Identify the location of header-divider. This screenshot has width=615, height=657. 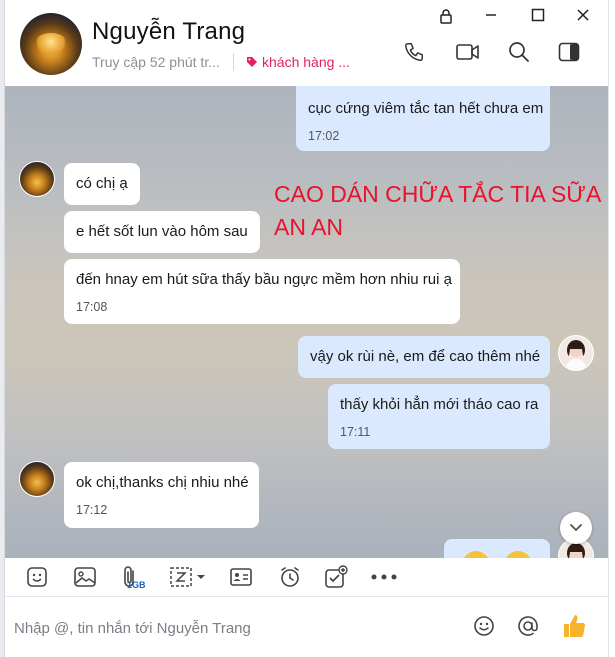
(233, 62).